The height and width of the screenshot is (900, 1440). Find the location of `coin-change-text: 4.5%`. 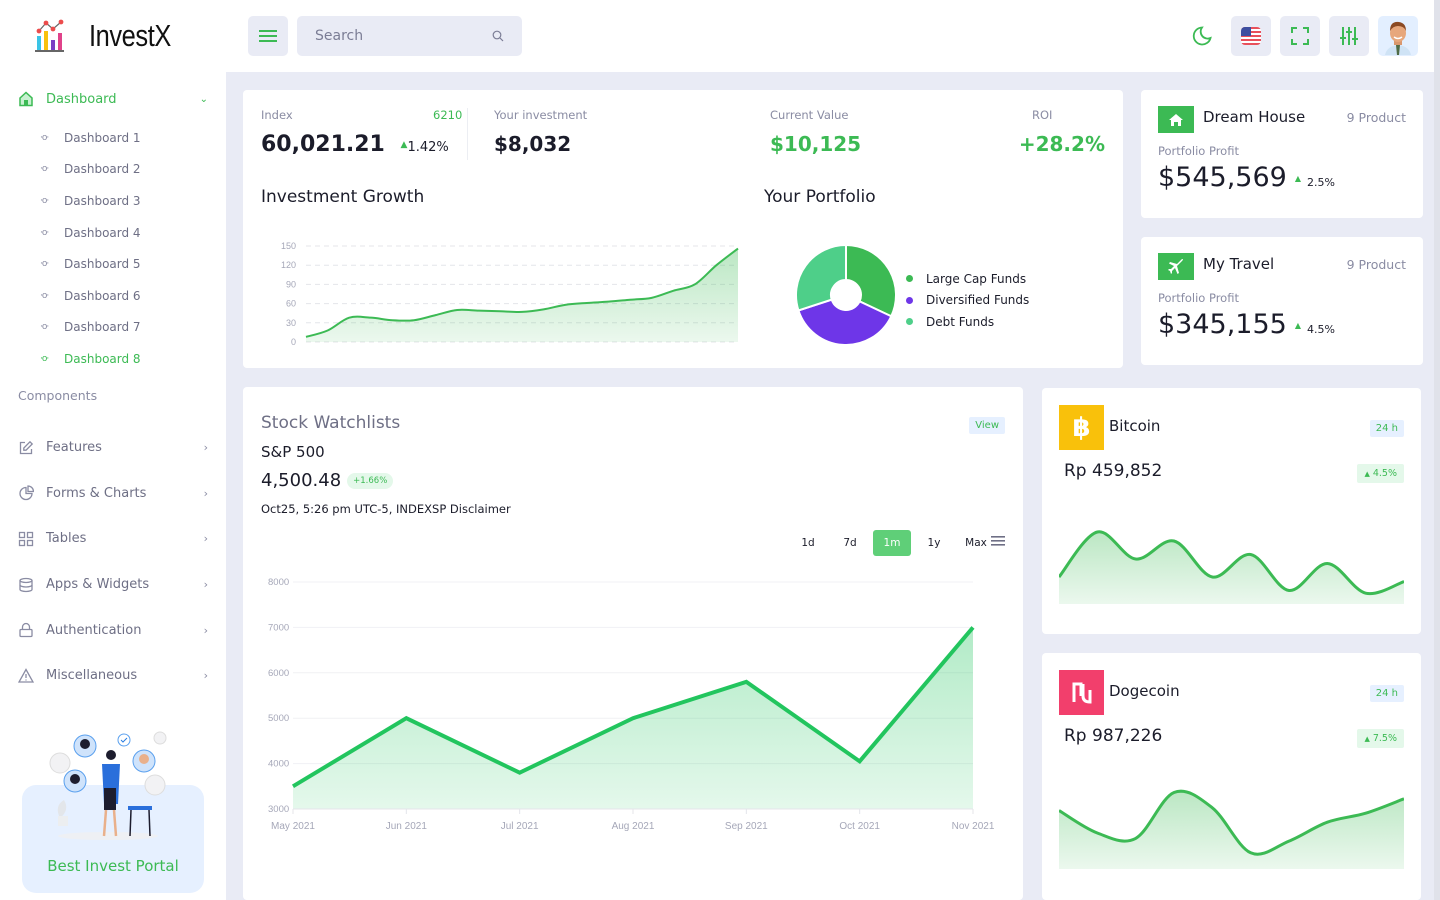

coin-change-text: 4.5% is located at coordinates (1384, 473).